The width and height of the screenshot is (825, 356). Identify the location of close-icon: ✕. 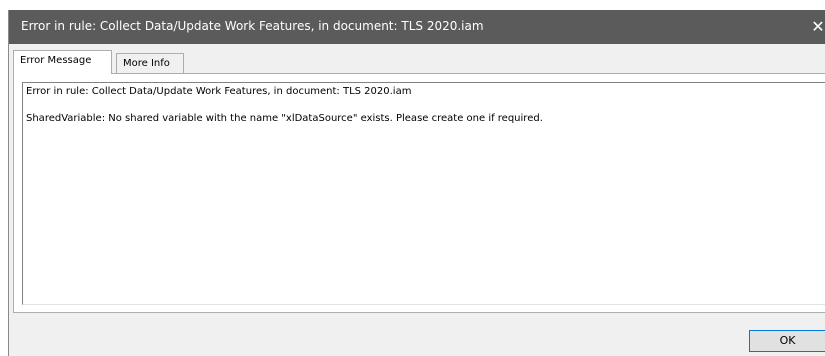
(817, 27).